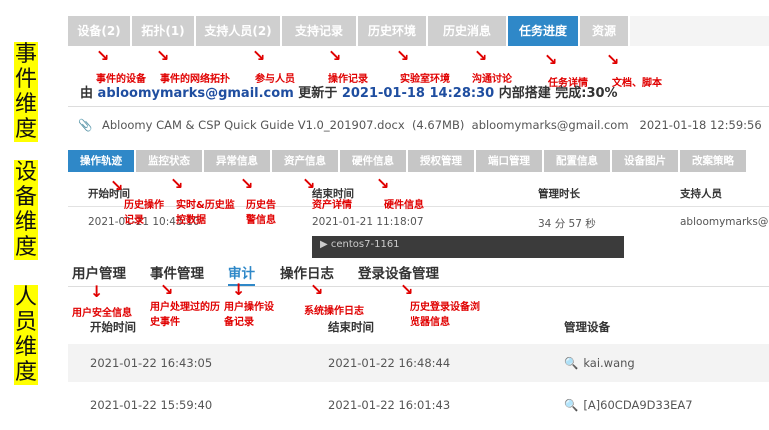 The width and height of the screenshot is (769, 430). I want to click on cell-managed-device: 🔍 kai.wang, so click(599, 363).